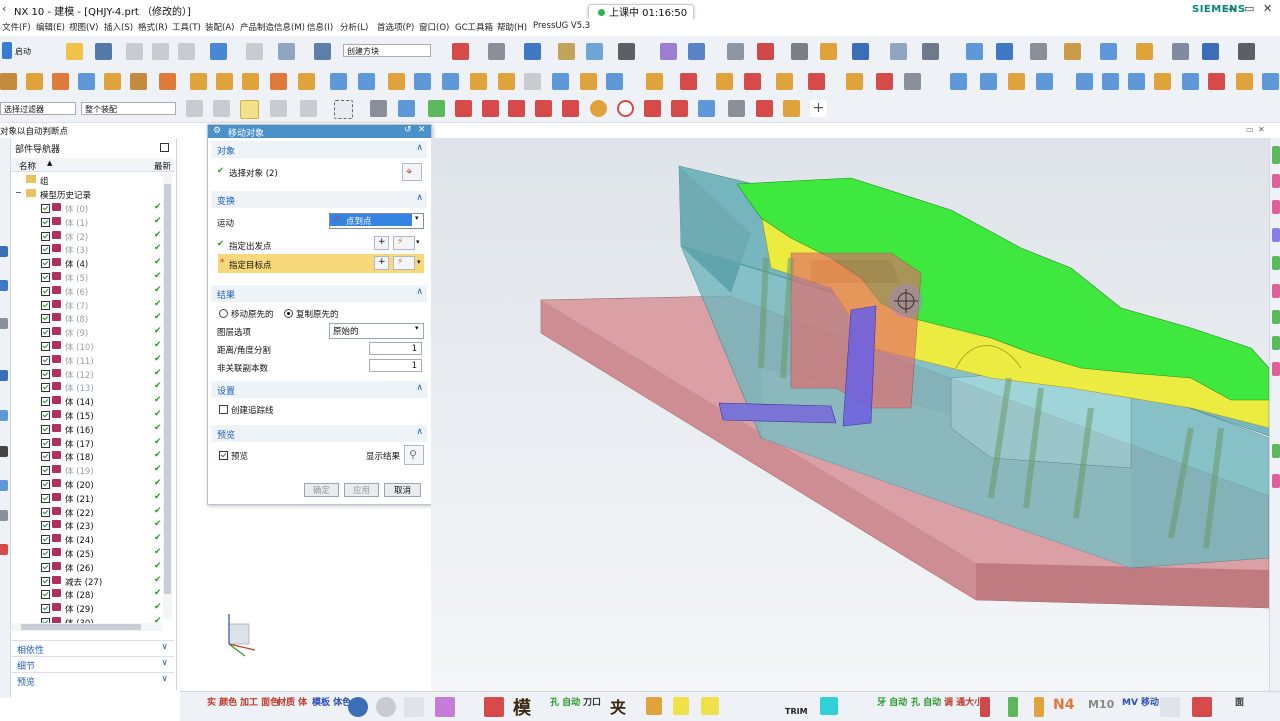 Image resolution: width=1280 pixels, height=721 pixels. I want to click on render-icon, so click(1108, 51).